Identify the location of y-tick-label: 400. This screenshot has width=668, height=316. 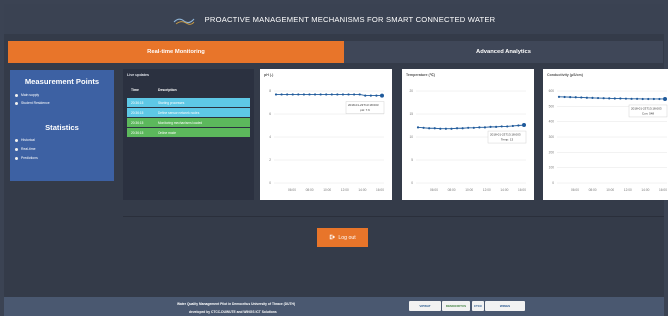
(552, 122).